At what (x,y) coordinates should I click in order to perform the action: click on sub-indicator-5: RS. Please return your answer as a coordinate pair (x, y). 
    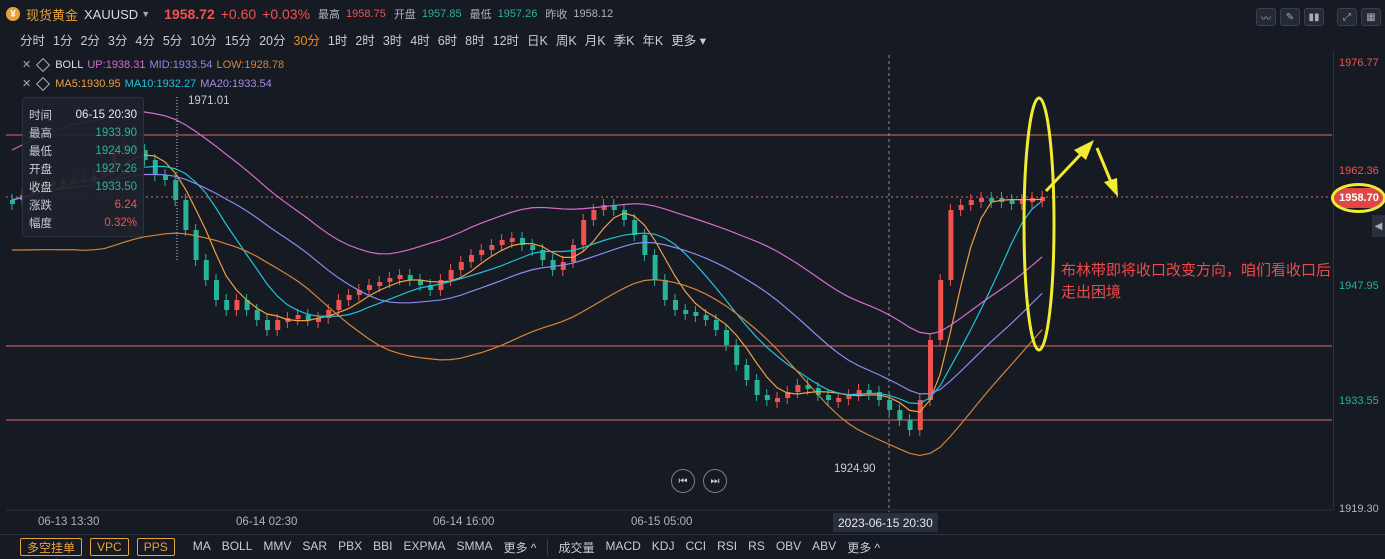
    Looking at the image, I should click on (756, 547).